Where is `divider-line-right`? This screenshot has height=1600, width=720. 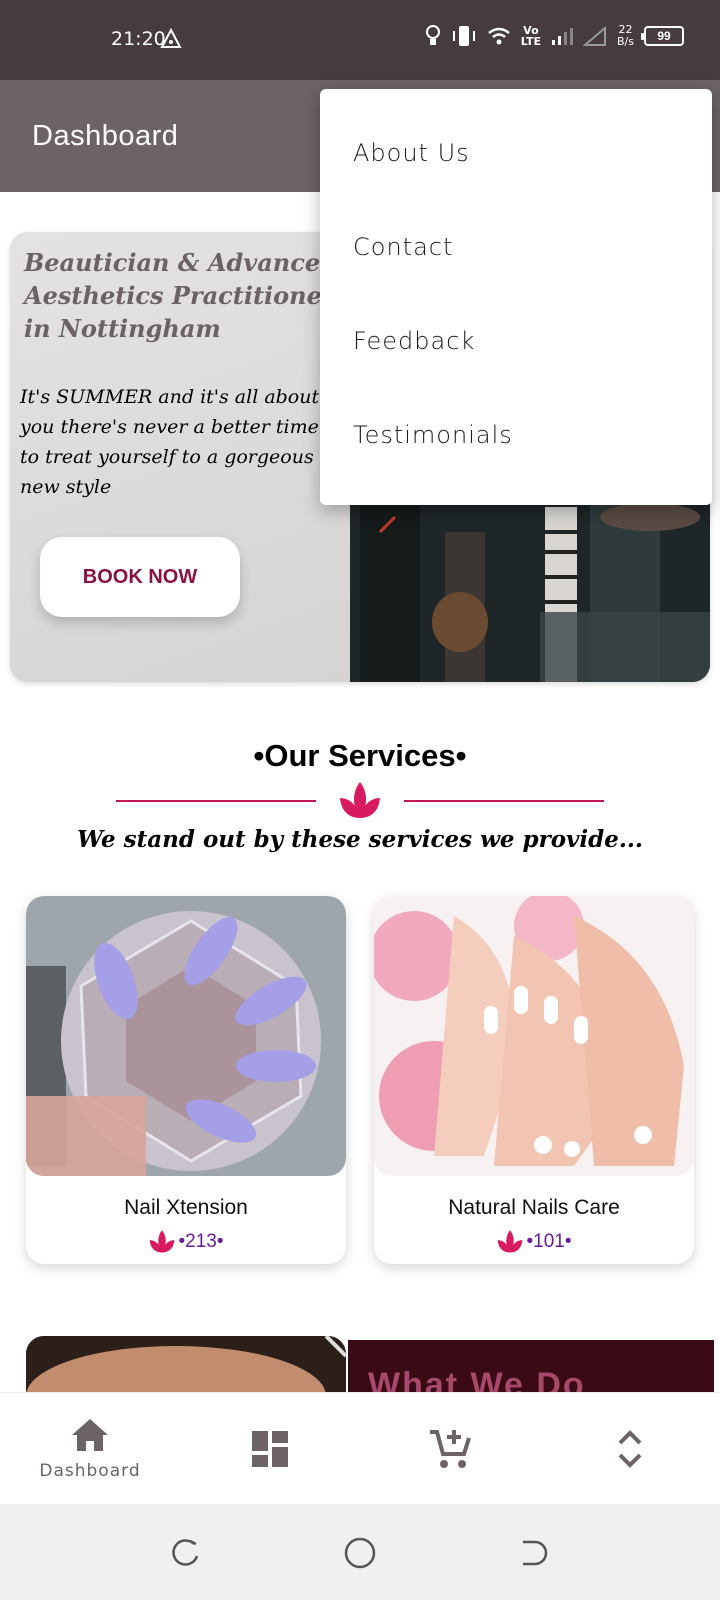 divider-line-right is located at coordinates (504, 801).